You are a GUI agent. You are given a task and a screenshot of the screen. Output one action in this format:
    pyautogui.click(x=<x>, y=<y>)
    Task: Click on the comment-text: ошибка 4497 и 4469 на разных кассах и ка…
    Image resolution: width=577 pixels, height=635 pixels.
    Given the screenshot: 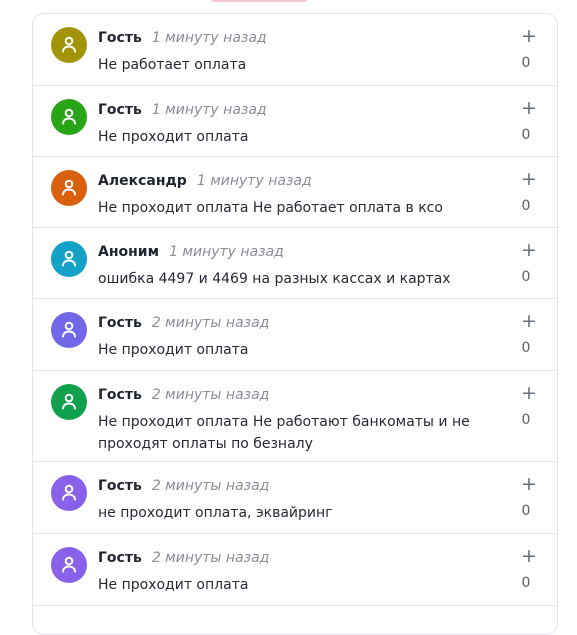 What is the action you would take?
    pyautogui.click(x=274, y=279)
    